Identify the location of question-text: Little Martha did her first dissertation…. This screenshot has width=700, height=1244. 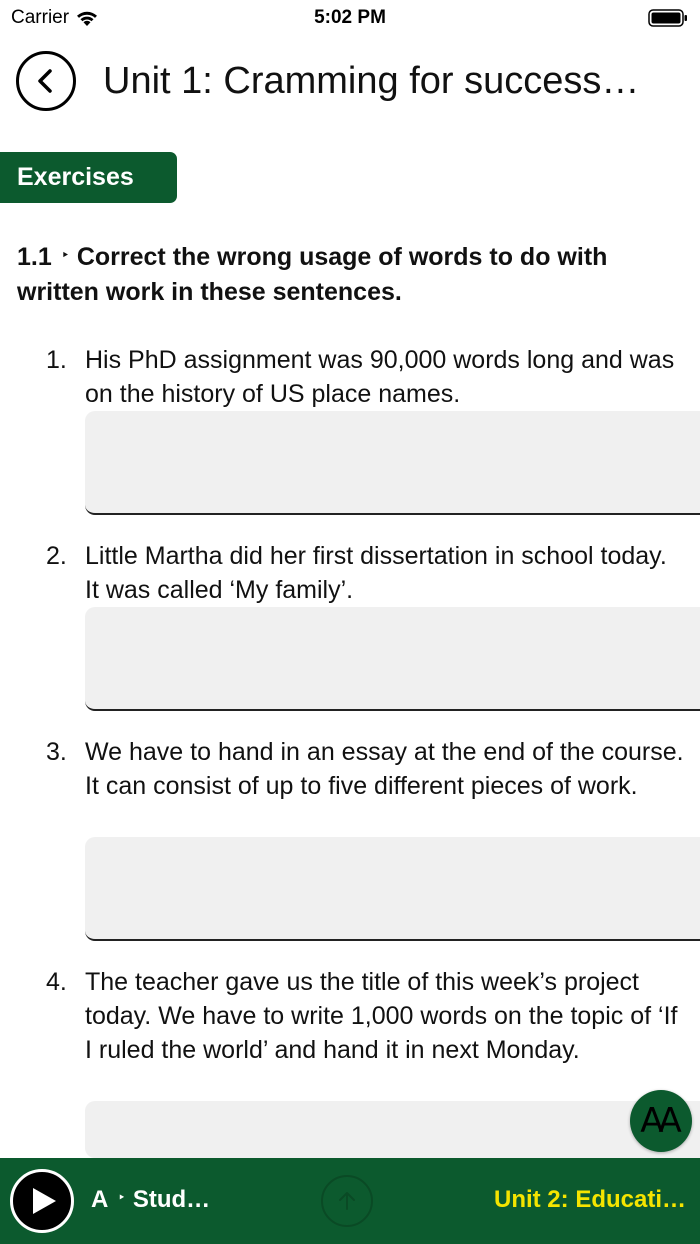
(376, 573).